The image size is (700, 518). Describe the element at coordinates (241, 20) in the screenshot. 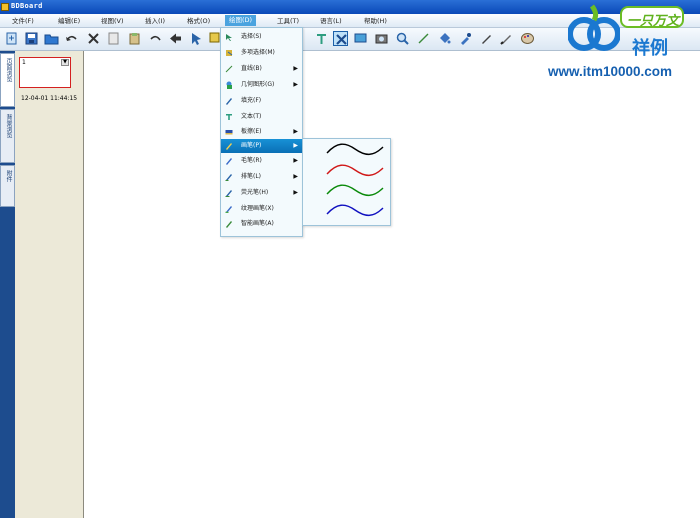

I see `menu-draw: 绘图(D)` at that location.